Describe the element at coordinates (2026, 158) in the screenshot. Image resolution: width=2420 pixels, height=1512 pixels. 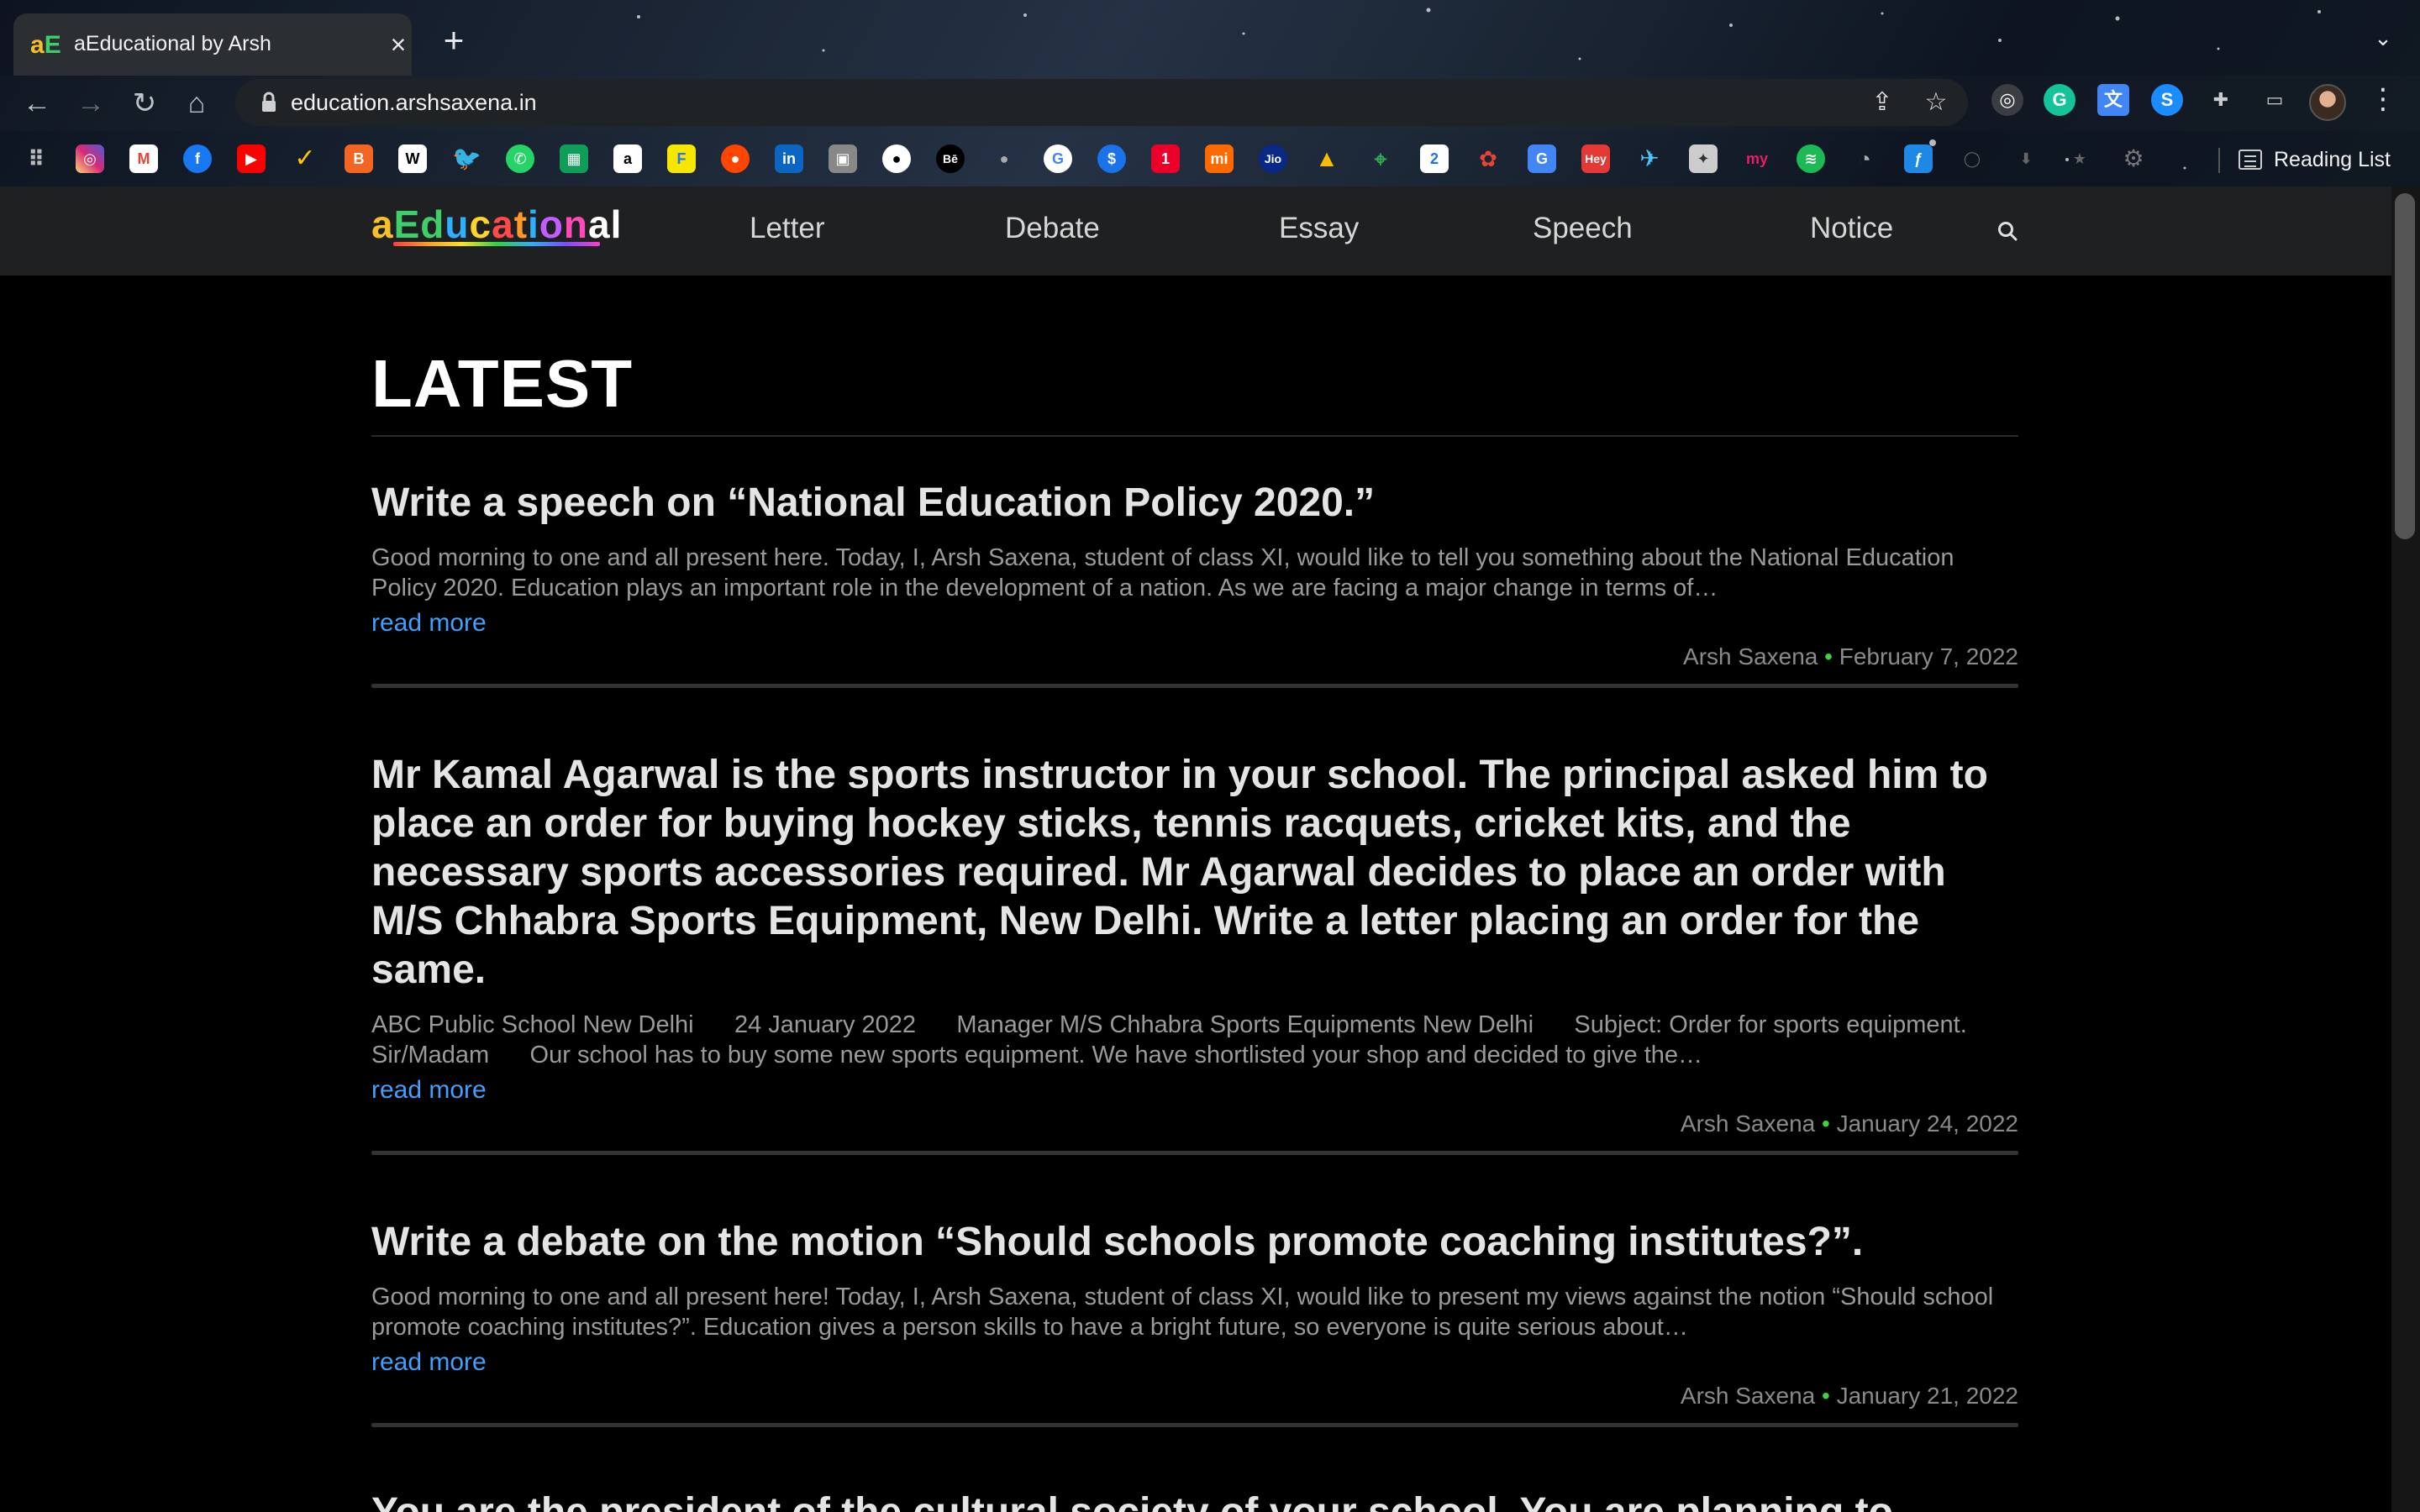
I see `download-bookmark-icon: ⬇` at that location.